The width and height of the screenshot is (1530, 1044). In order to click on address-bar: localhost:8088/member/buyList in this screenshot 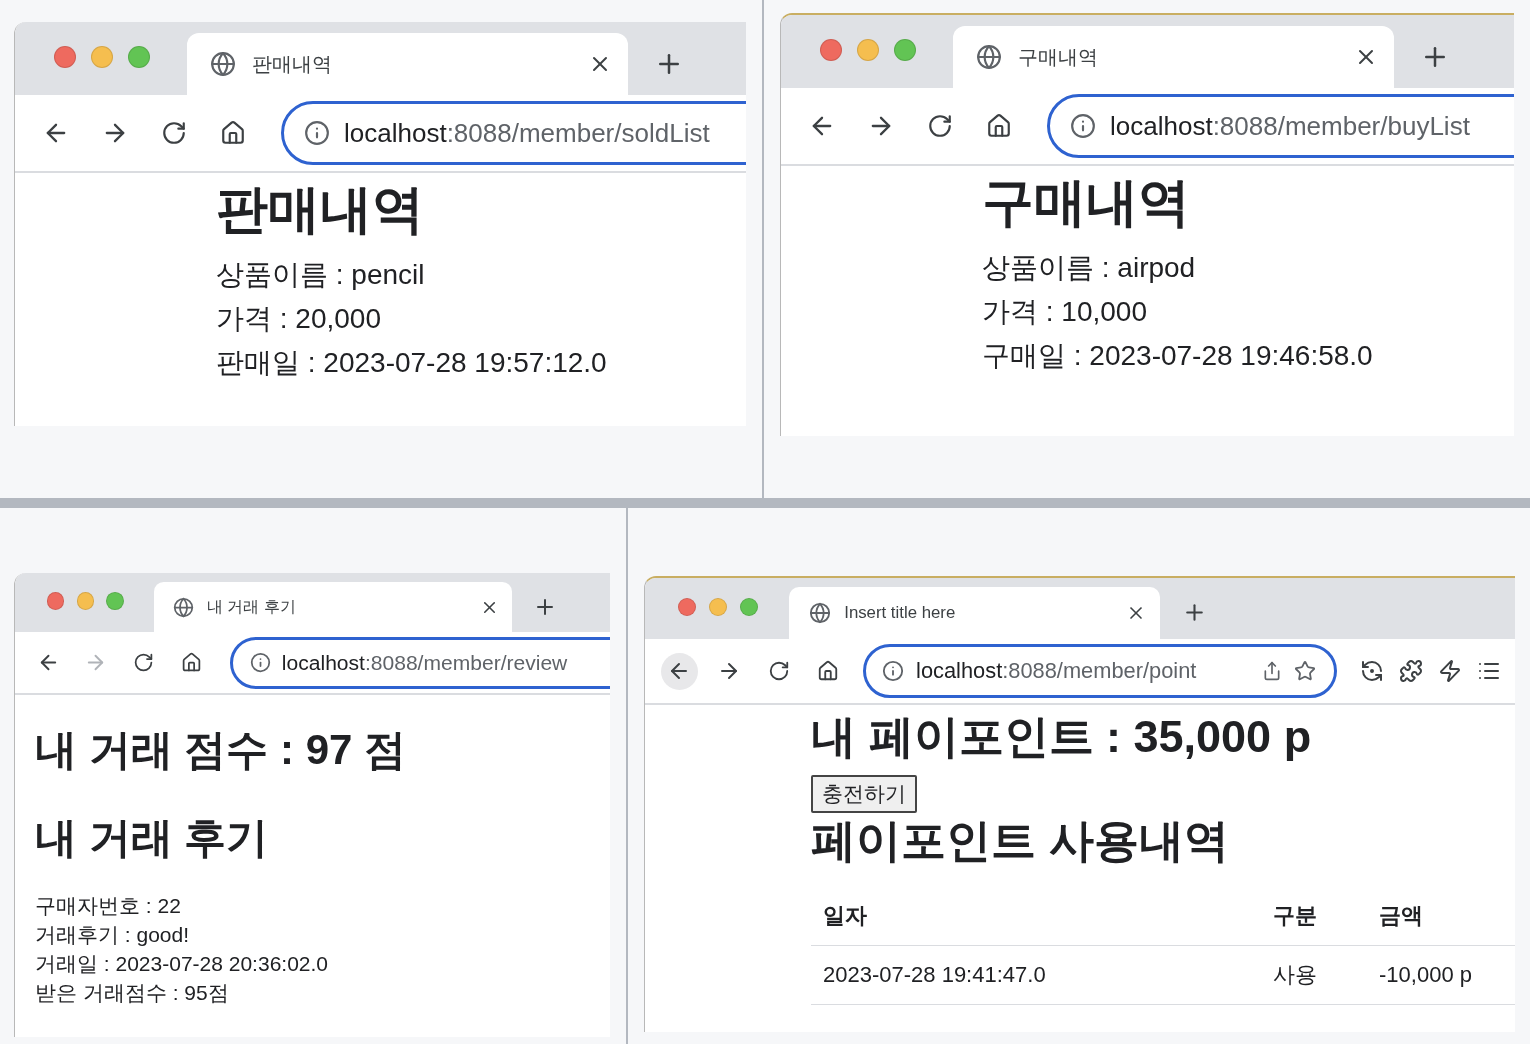, I will do `click(1280, 126)`.